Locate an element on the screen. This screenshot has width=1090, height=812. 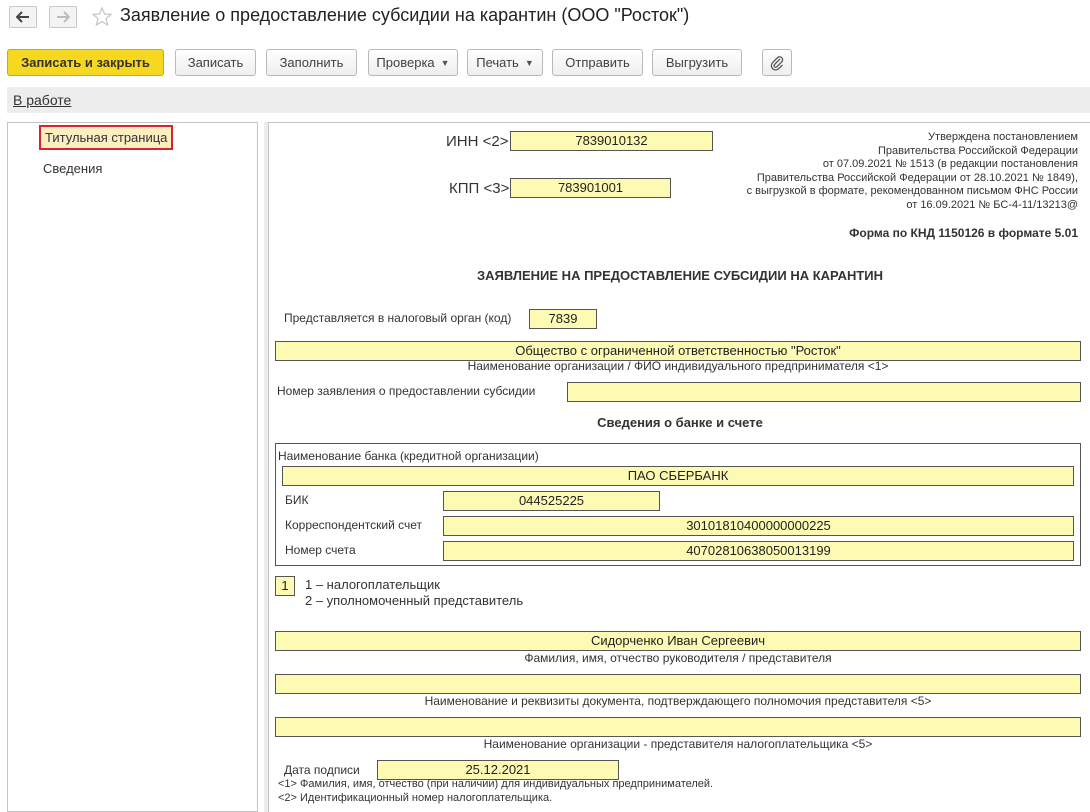
save-and-close-button: Записать и закрыть is located at coordinates (85, 62).